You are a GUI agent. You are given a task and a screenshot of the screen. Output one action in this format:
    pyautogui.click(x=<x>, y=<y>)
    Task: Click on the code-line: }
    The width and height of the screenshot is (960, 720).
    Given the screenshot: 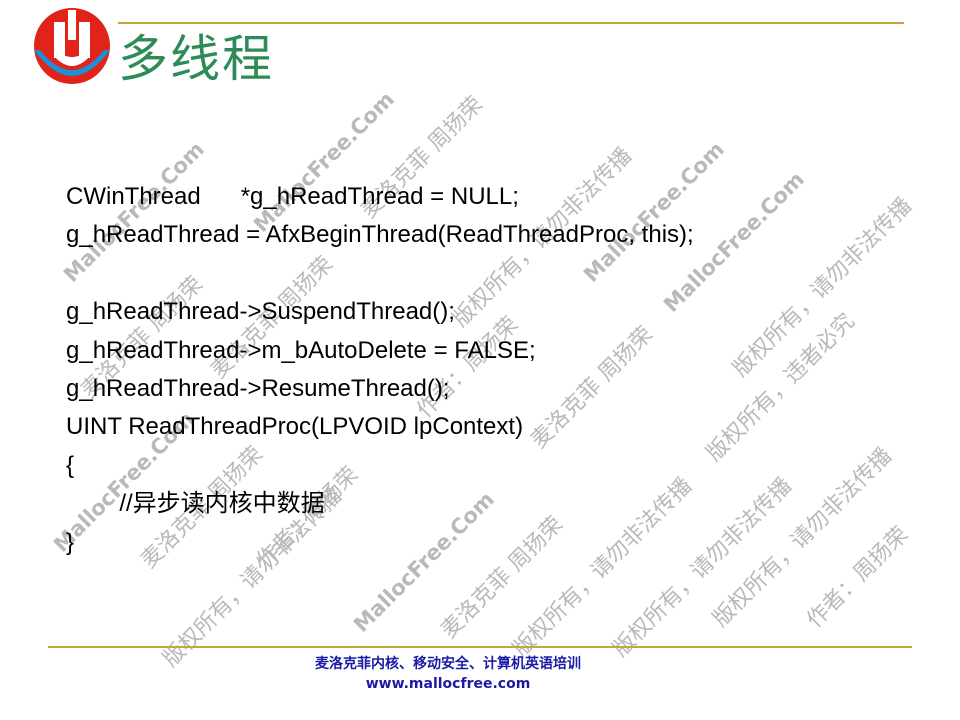 What is the action you would take?
    pyautogui.click(x=70, y=542)
    